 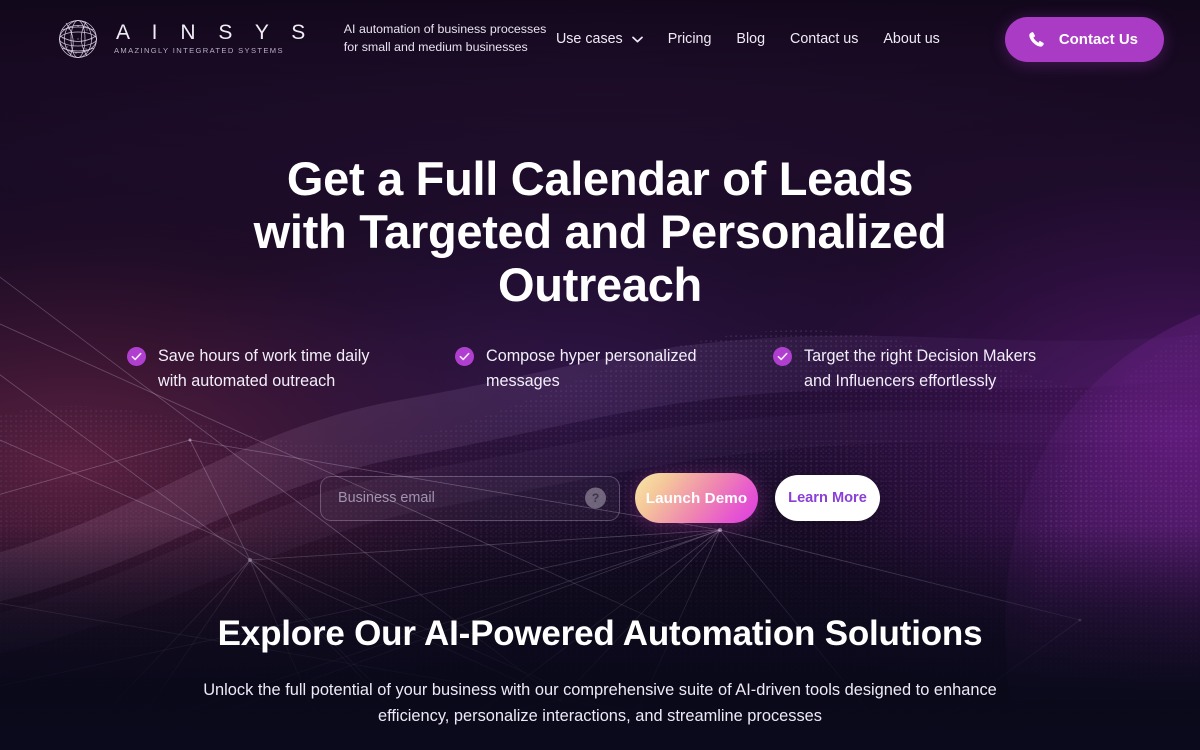 I want to click on hero-cta-row: ? Launch Demo Learn More, so click(x=600, y=498).